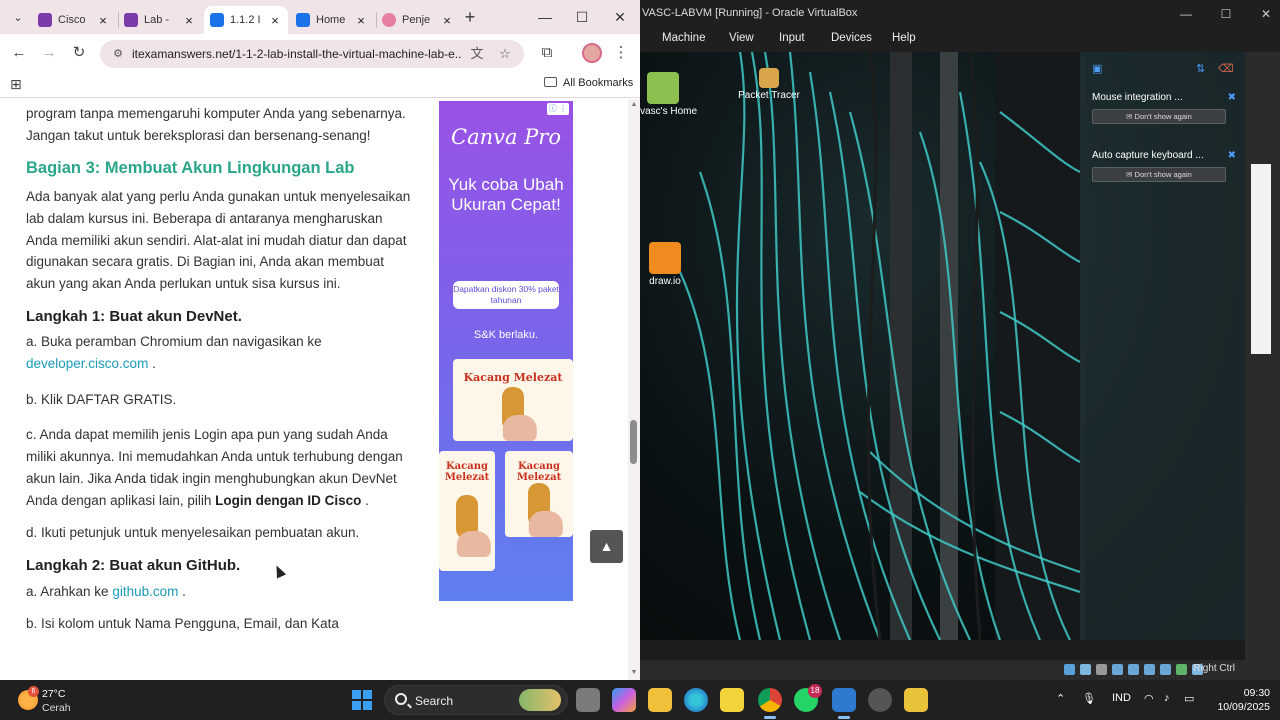 The height and width of the screenshot is (720, 1280). I want to click on ad-headline: Yuk coba Ubah Ukuran Cepat!, so click(506, 194).